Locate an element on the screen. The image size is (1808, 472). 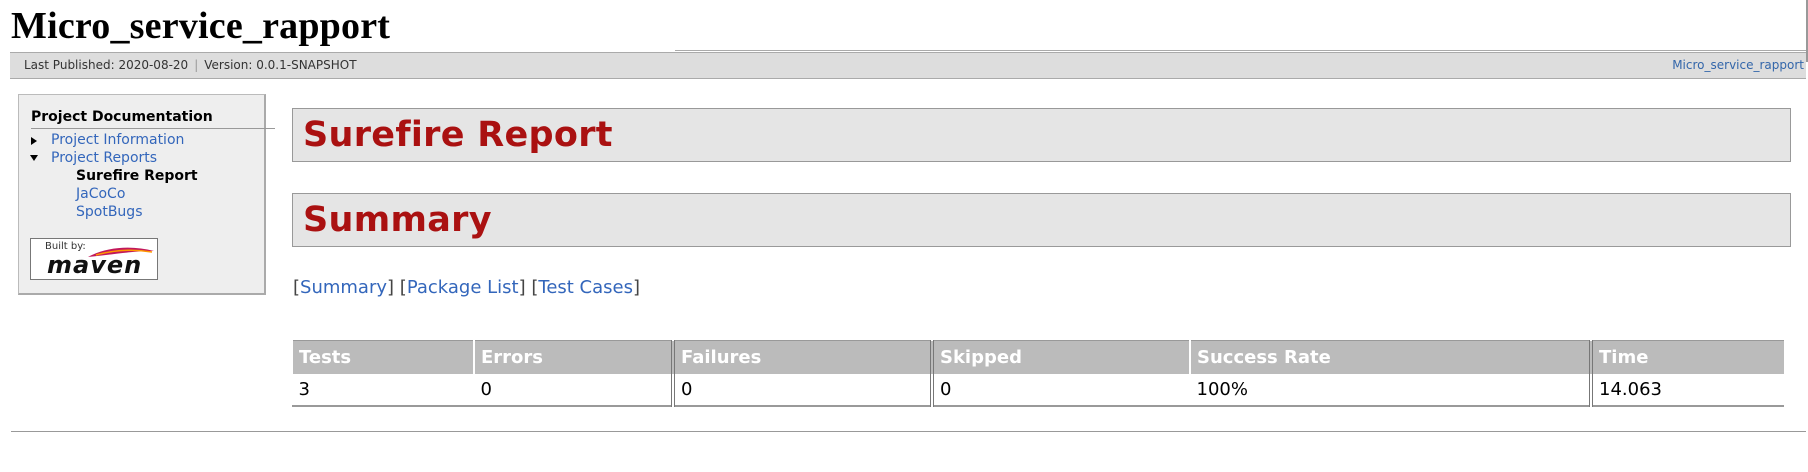
summary-heading: Summary is located at coordinates (397, 220).